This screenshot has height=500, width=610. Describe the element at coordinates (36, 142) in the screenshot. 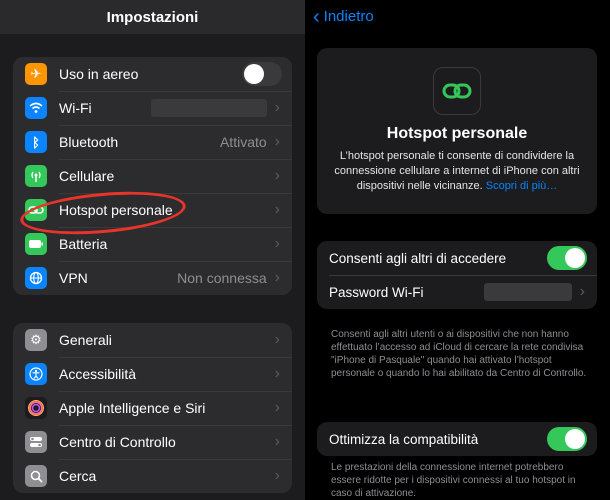

I see `bluetooth-icon: ᛒ` at that location.